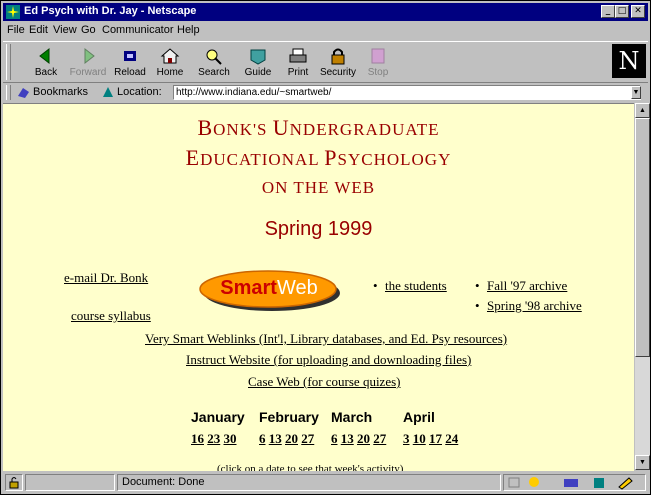 This screenshot has width=651, height=495. I want to click on search-label: Search, so click(214, 72).